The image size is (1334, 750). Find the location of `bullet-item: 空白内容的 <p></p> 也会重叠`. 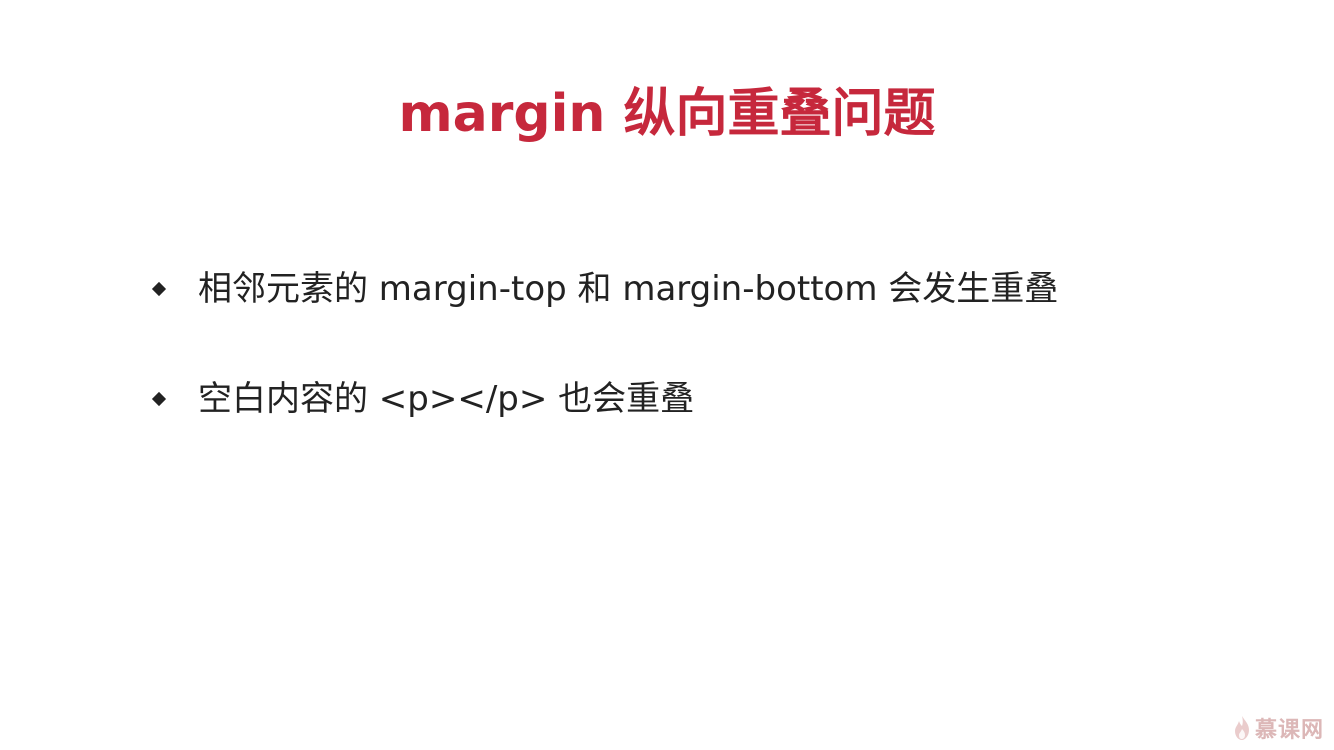

bullet-item: 空白内容的 <p></p> 也会重叠 is located at coordinates (423, 399).